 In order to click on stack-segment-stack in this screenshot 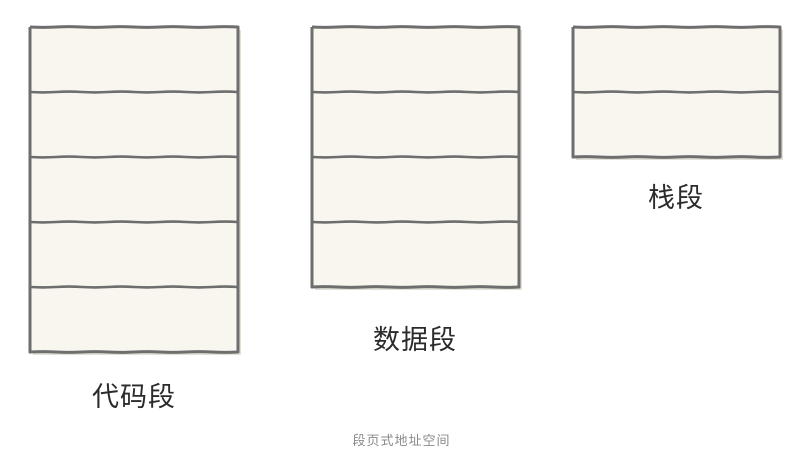, I will do `click(677, 92)`.